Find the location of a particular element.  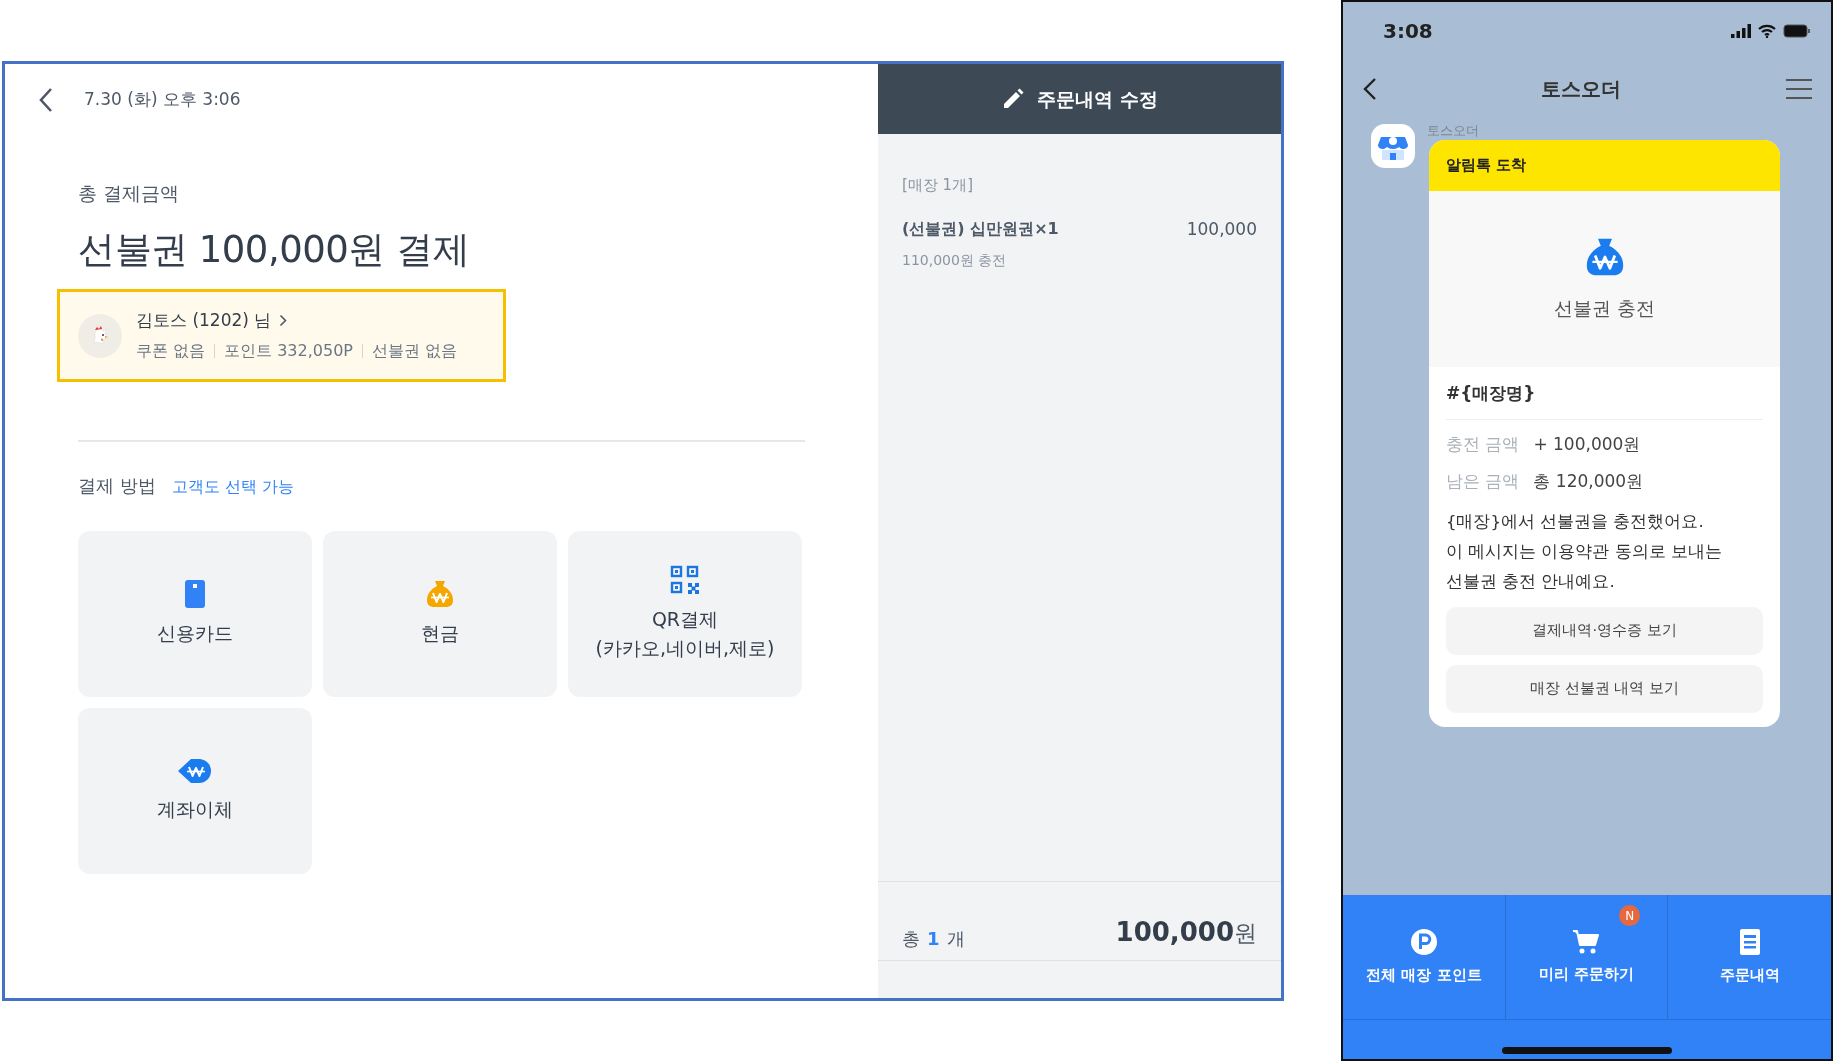

message-hero-title: 선불권 충전 is located at coordinates (1604, 308).